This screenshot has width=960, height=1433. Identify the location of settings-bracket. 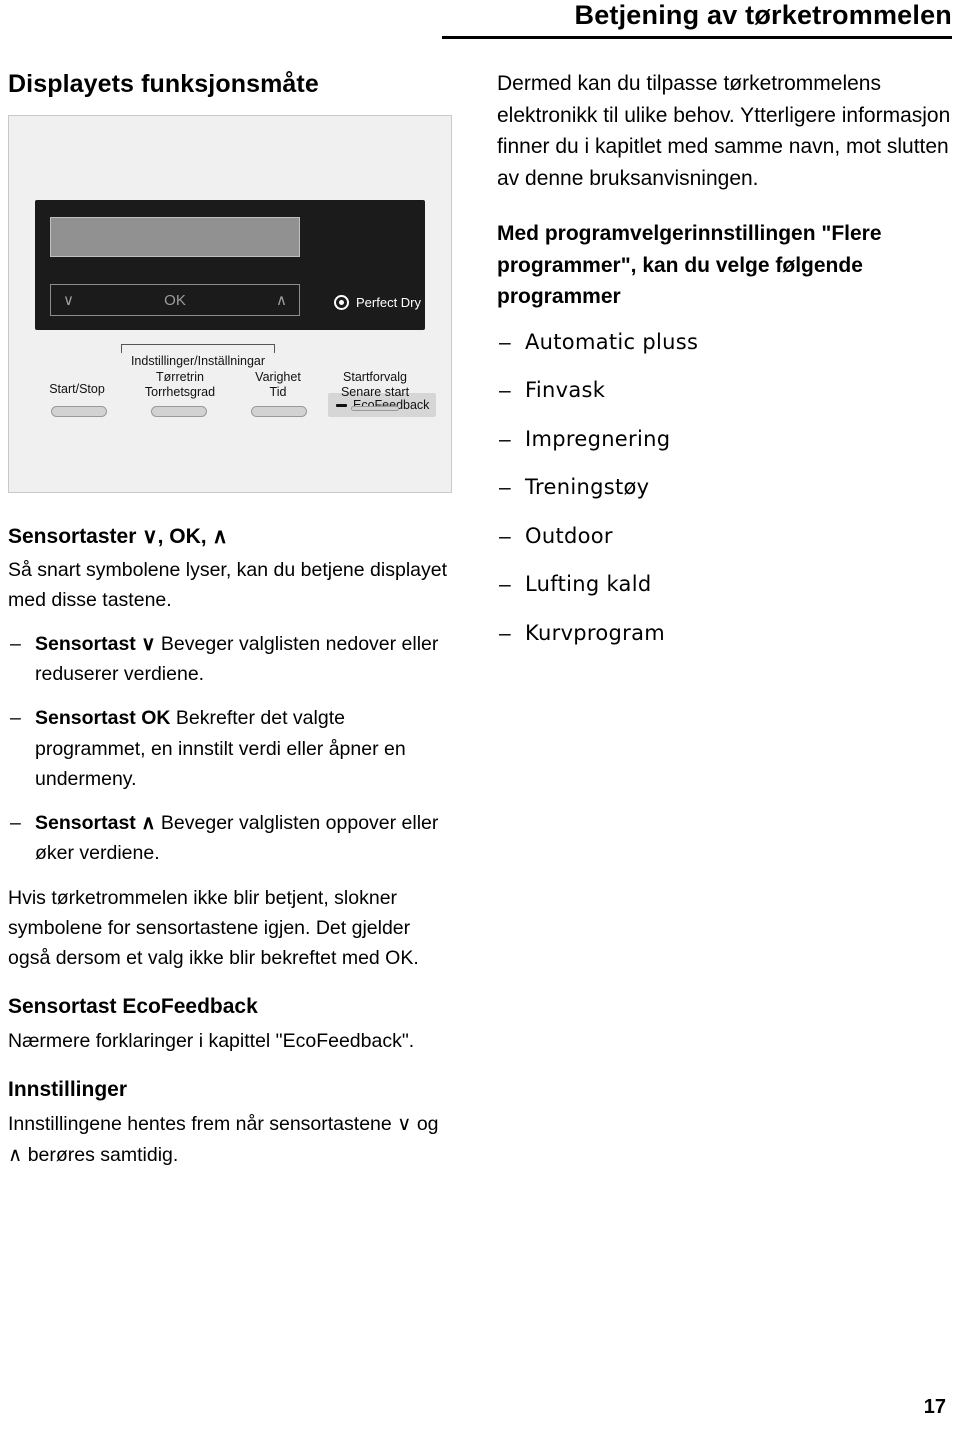
(198, 348).